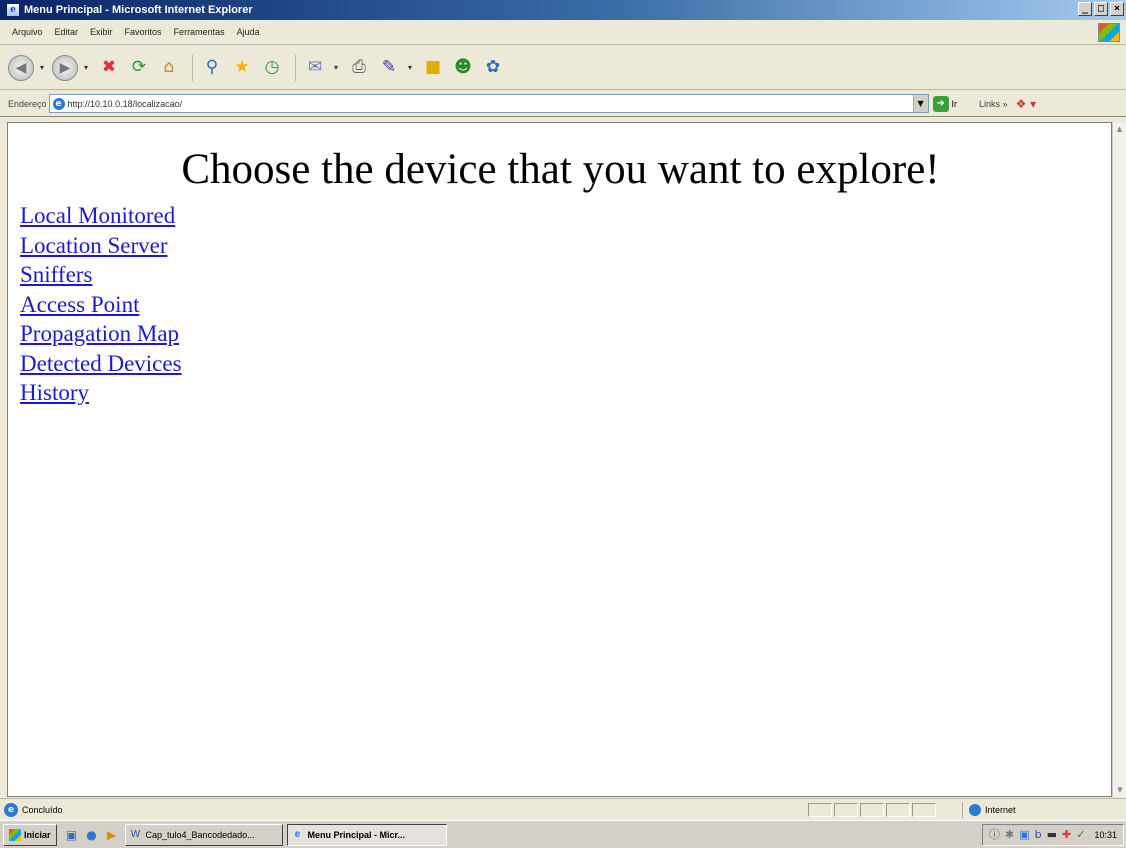  I want to click on forward-dropdown-icon: ▾, so click(86, 68).